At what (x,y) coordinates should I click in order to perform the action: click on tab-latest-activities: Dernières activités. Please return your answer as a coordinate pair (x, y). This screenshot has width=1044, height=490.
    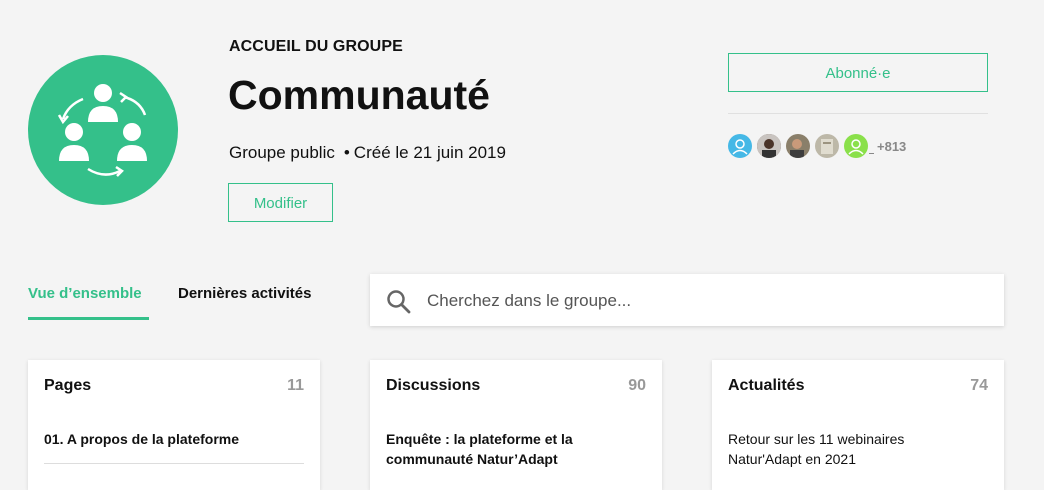
    Looking at the image, I should click on (244, 293).